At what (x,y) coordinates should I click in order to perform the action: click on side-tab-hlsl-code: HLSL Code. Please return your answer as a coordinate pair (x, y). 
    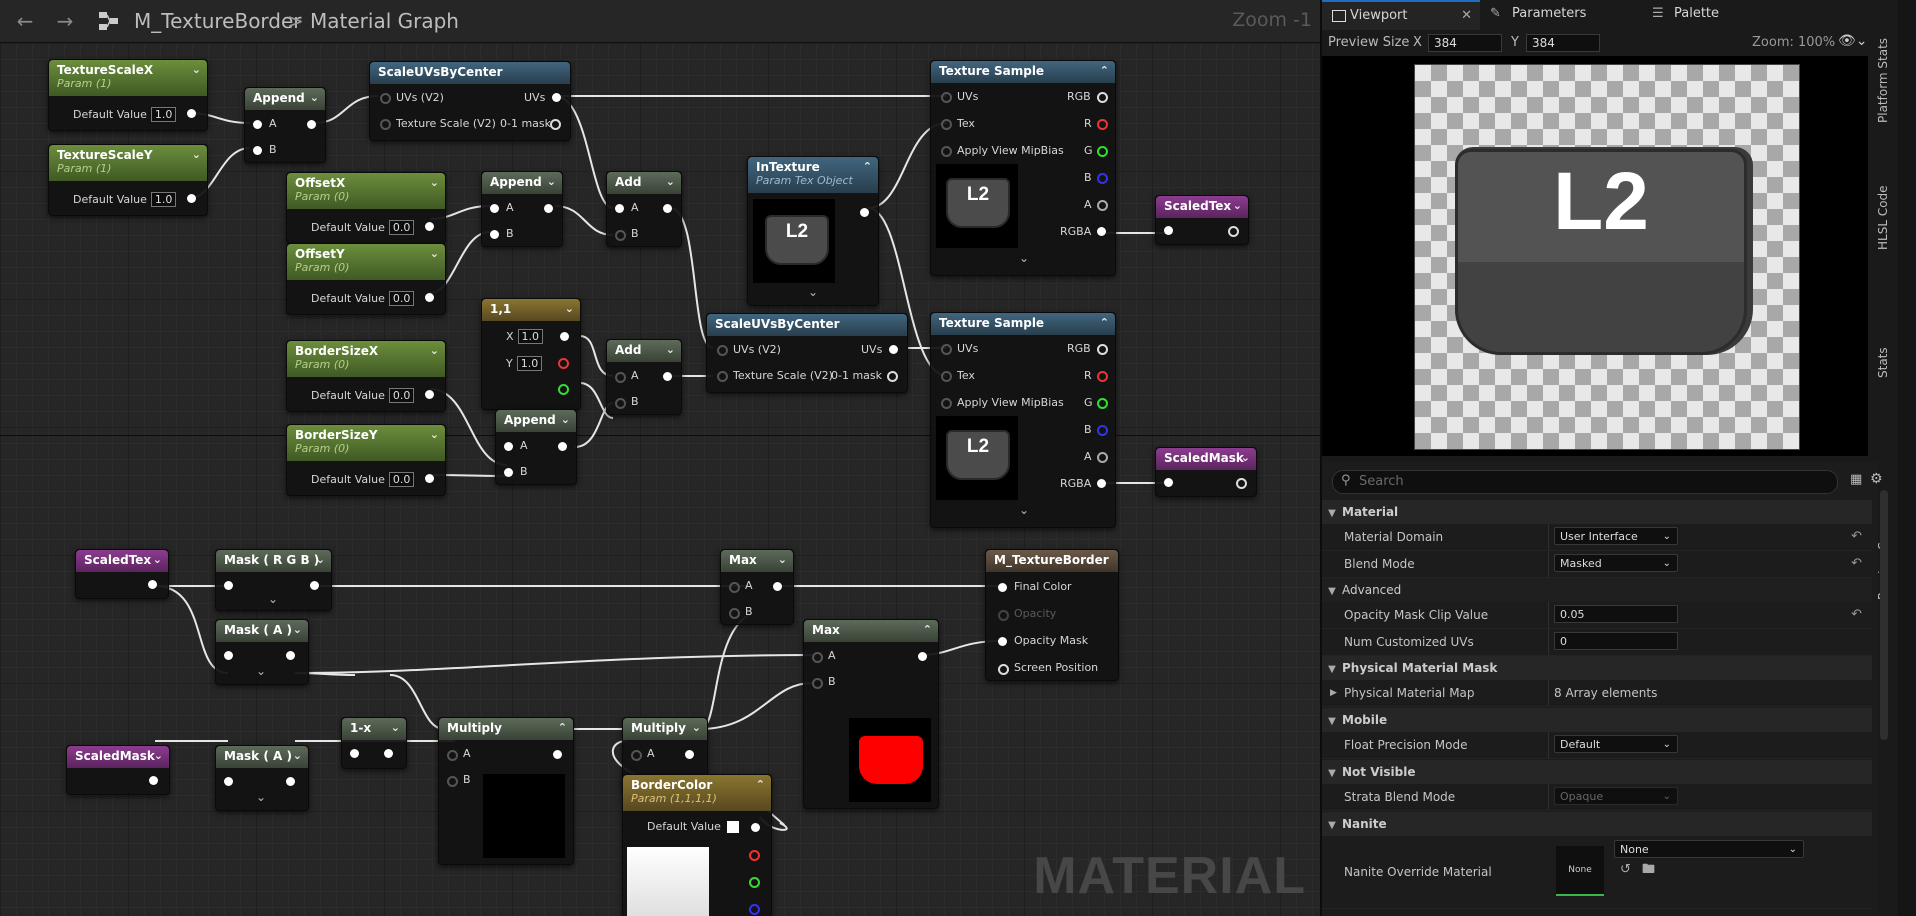
    Looking at the image, I should click on (1887, 218).